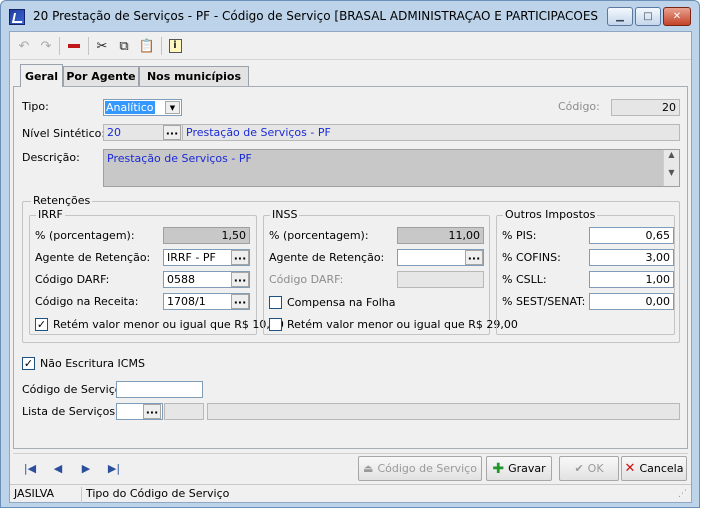 This screenshot has height=510, width=703. I want to click on tab-geral: Geral, so click(41, 75).